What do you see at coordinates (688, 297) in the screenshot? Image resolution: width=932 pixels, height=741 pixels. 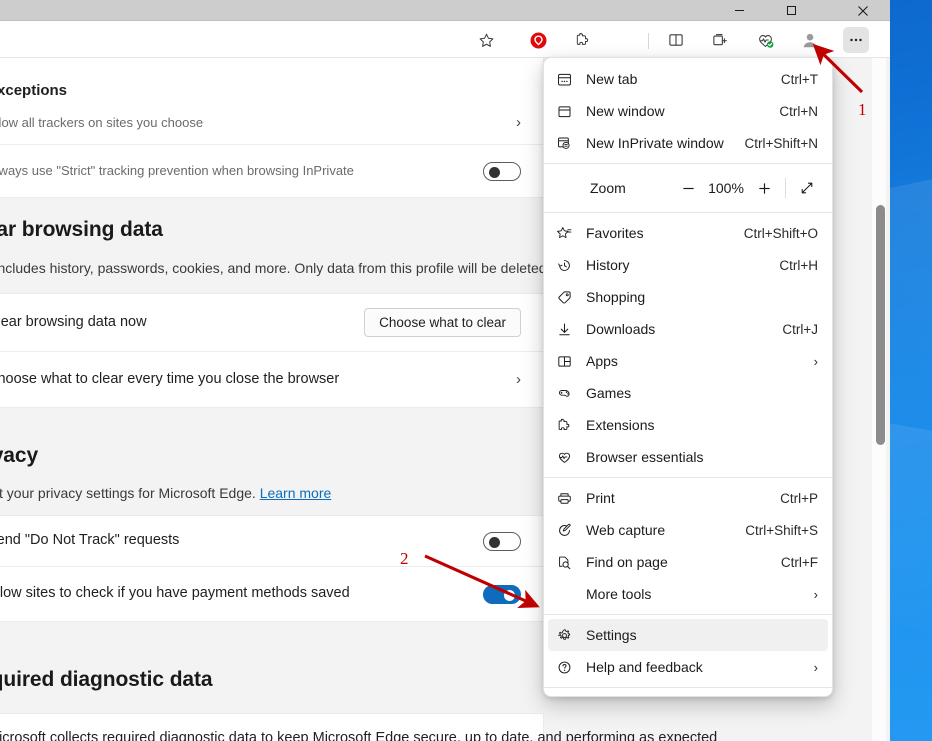 I see `menu-item-shopping: Shopping` at bounding box center [688, 297].